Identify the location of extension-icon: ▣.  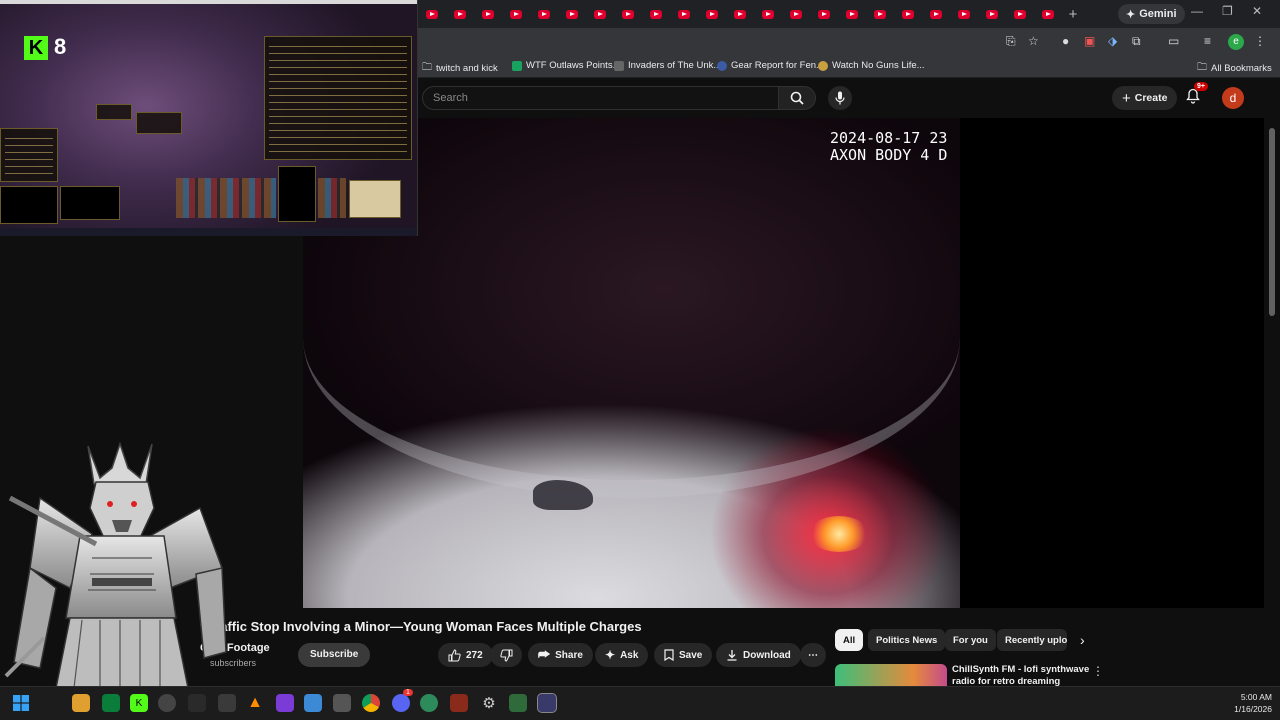
(1089, 41).